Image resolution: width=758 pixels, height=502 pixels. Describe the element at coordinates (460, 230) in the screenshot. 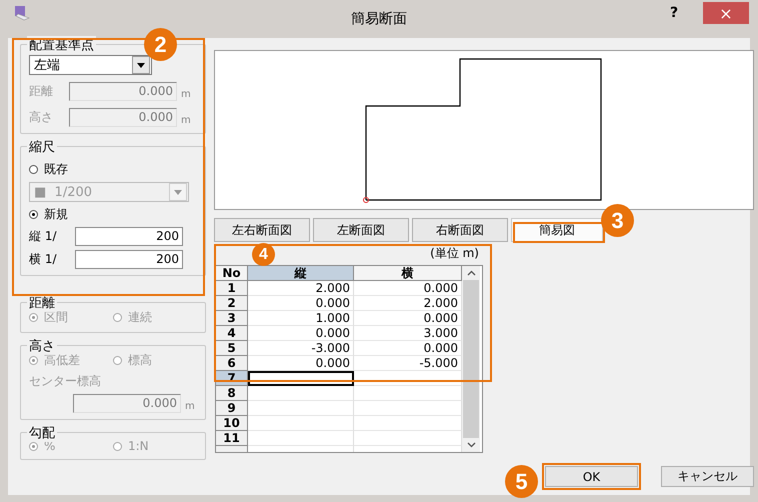

I see `view-tab: 右断面図` at that location.